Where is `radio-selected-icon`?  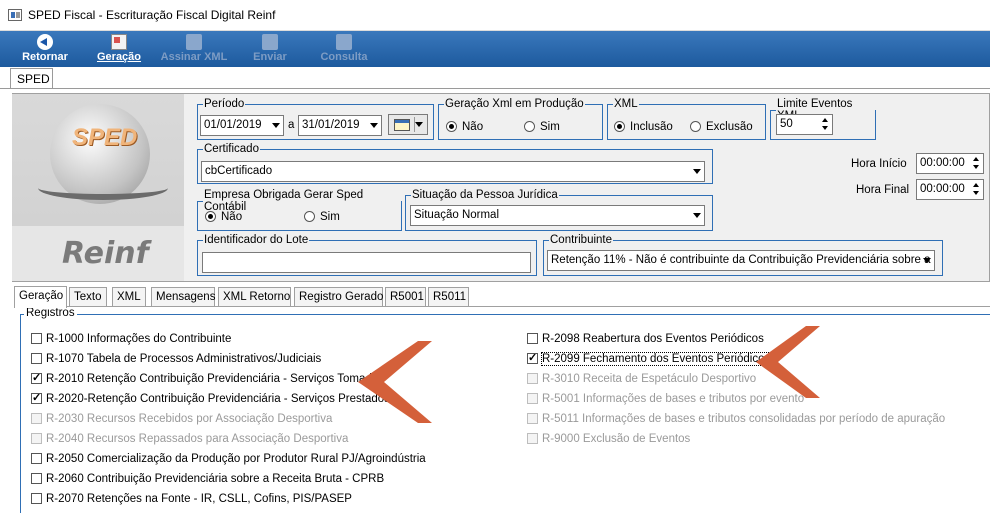 radio-selected-icon is located at coordinates (210, 216).